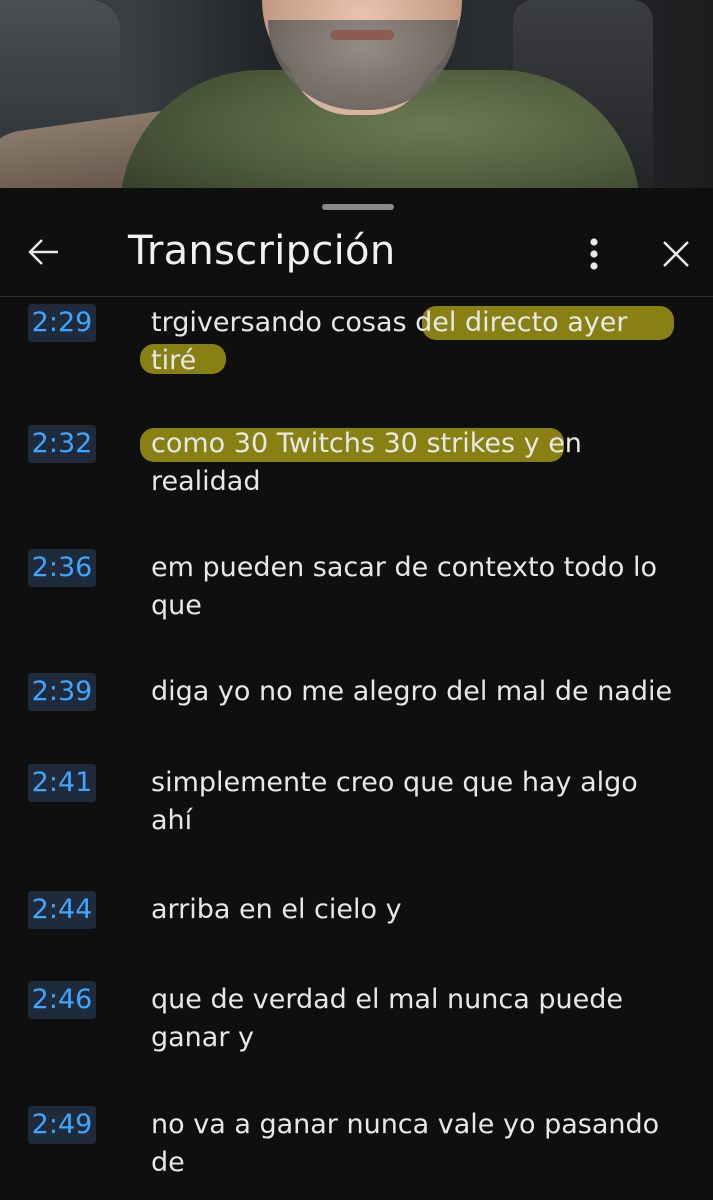 This screenshot has height=1200, width=713. I want to click on segment-text: arriba en el cielo y, so click(423, 910).